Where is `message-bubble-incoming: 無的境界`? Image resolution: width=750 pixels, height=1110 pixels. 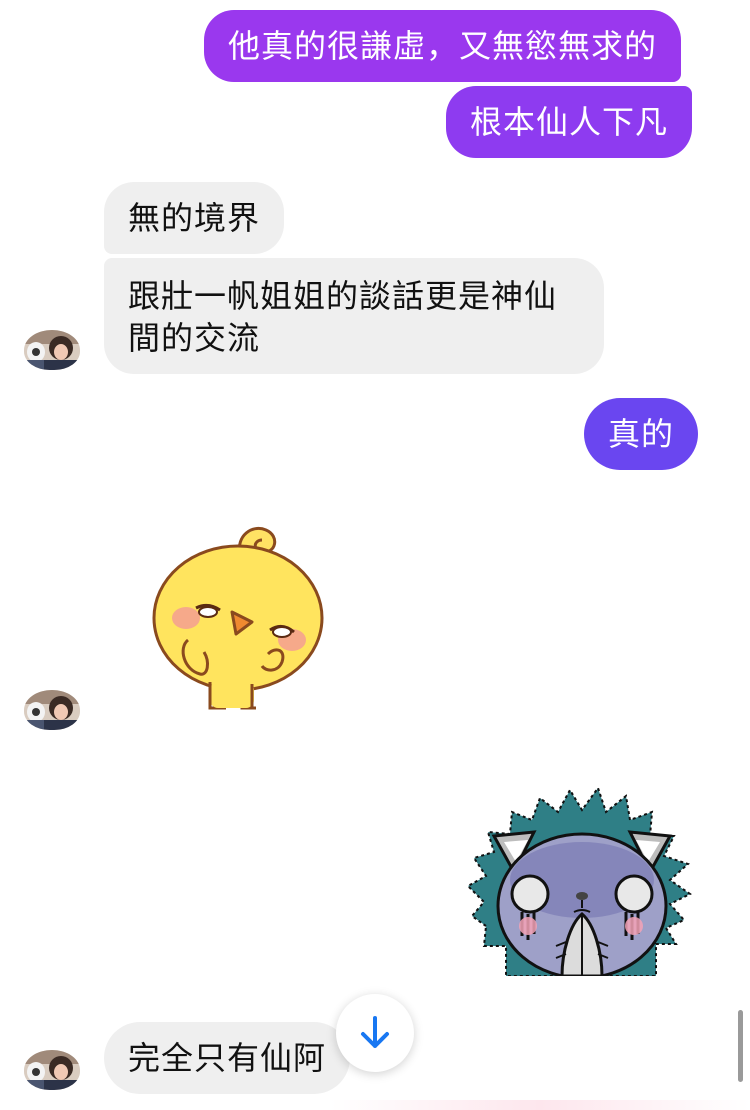 message-bubble-incoming: 無的境界 is located at coordinates (194, 218).